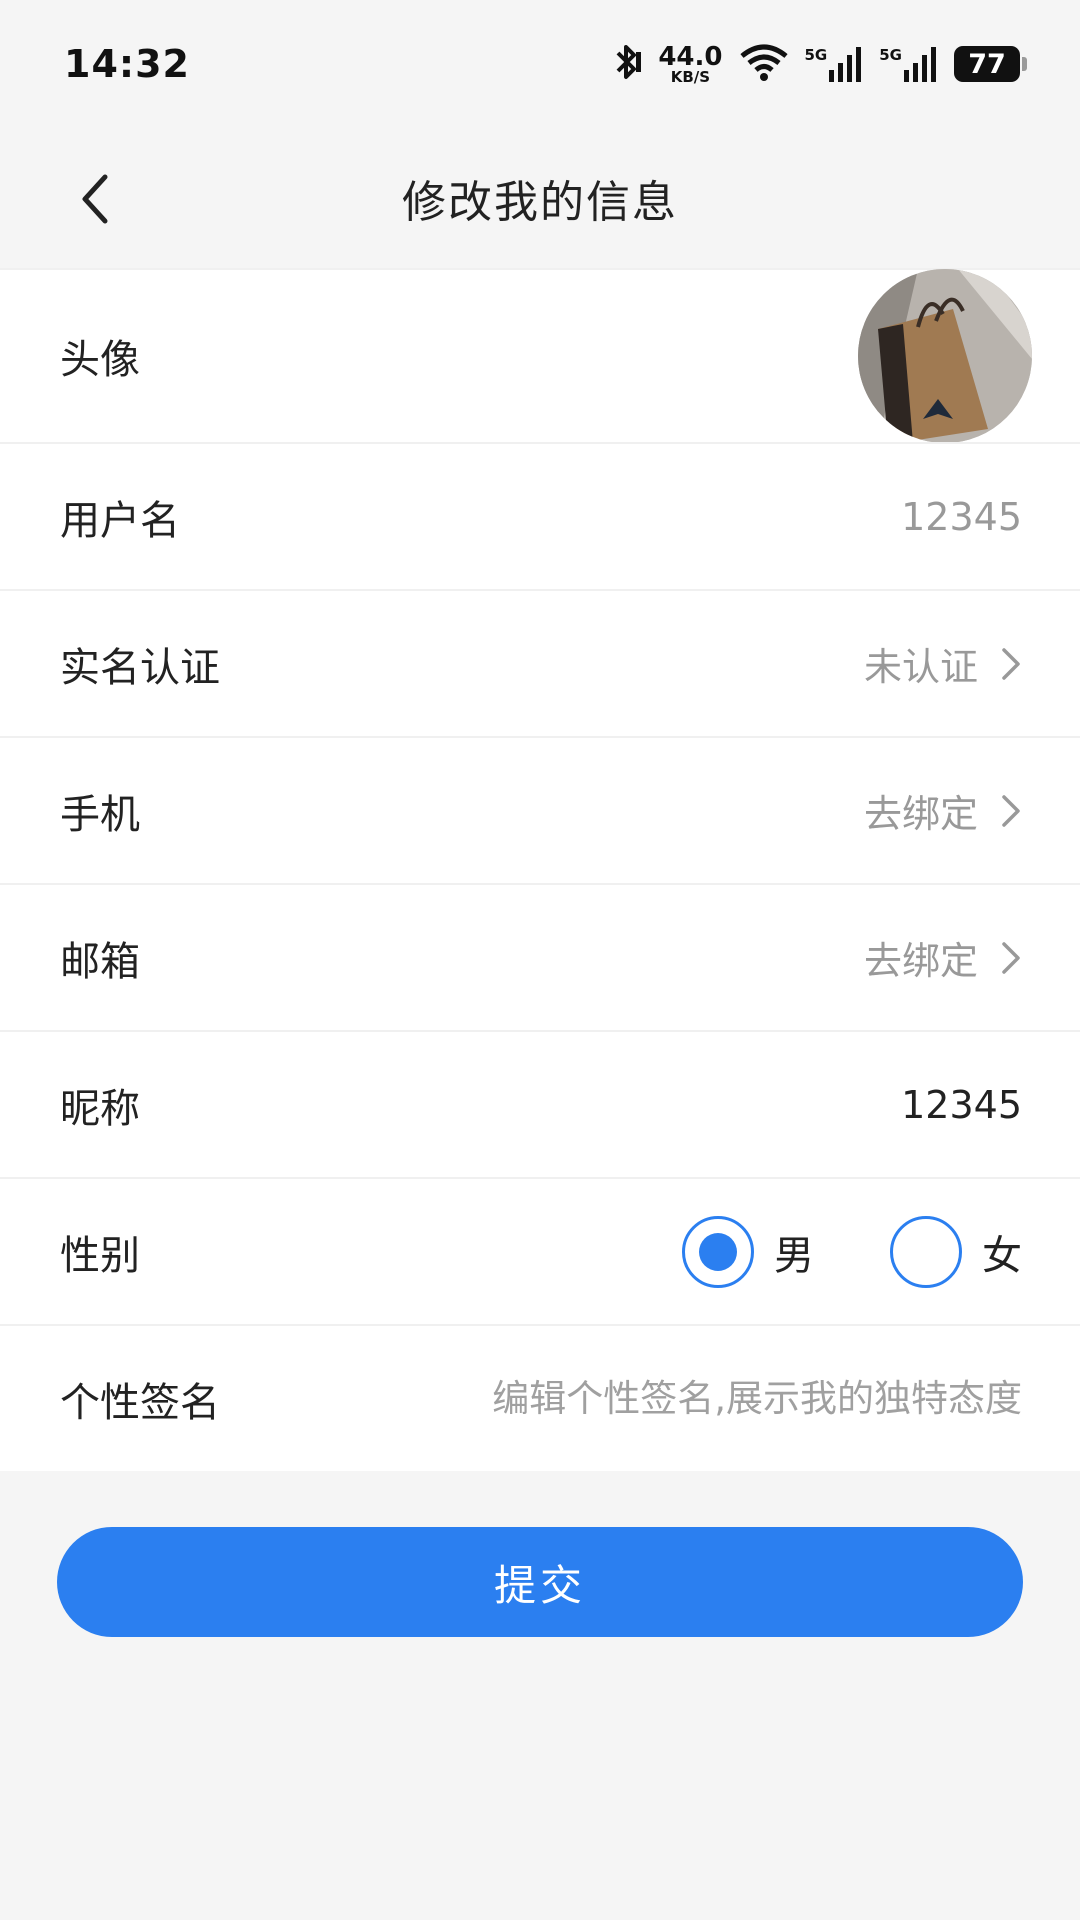 Image resolution: width=1080 pixels, height=1920 pixels. What do you see at coordinates (100, 360) in the screenshot?
I see `avatar-label: 头像` at bounding box center [100, 360].